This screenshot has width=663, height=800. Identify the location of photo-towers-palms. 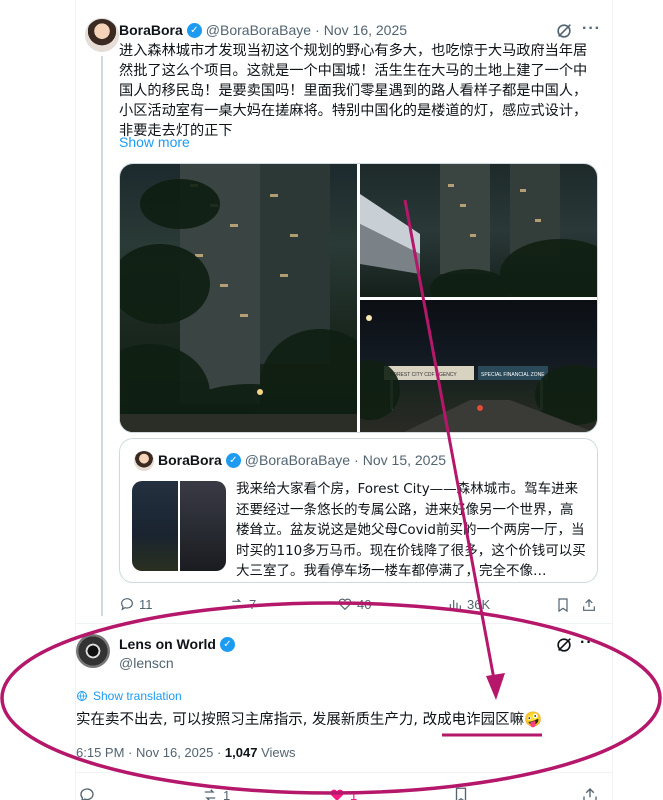
(250, 298).